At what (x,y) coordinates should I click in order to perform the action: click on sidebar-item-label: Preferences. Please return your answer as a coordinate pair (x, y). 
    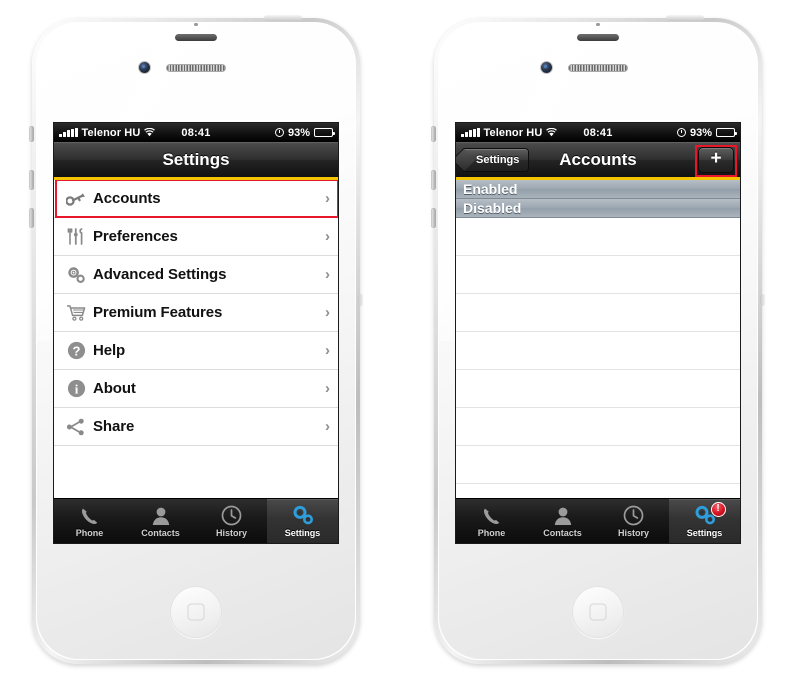
    Looking at the image, I should click on (135, 236).